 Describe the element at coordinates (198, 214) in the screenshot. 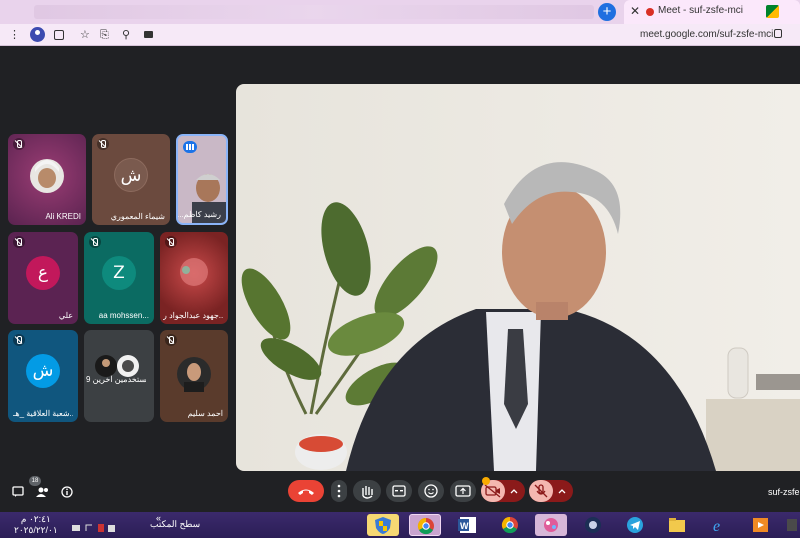

I see `participant-name: ...رشيد كاظم` at that location.